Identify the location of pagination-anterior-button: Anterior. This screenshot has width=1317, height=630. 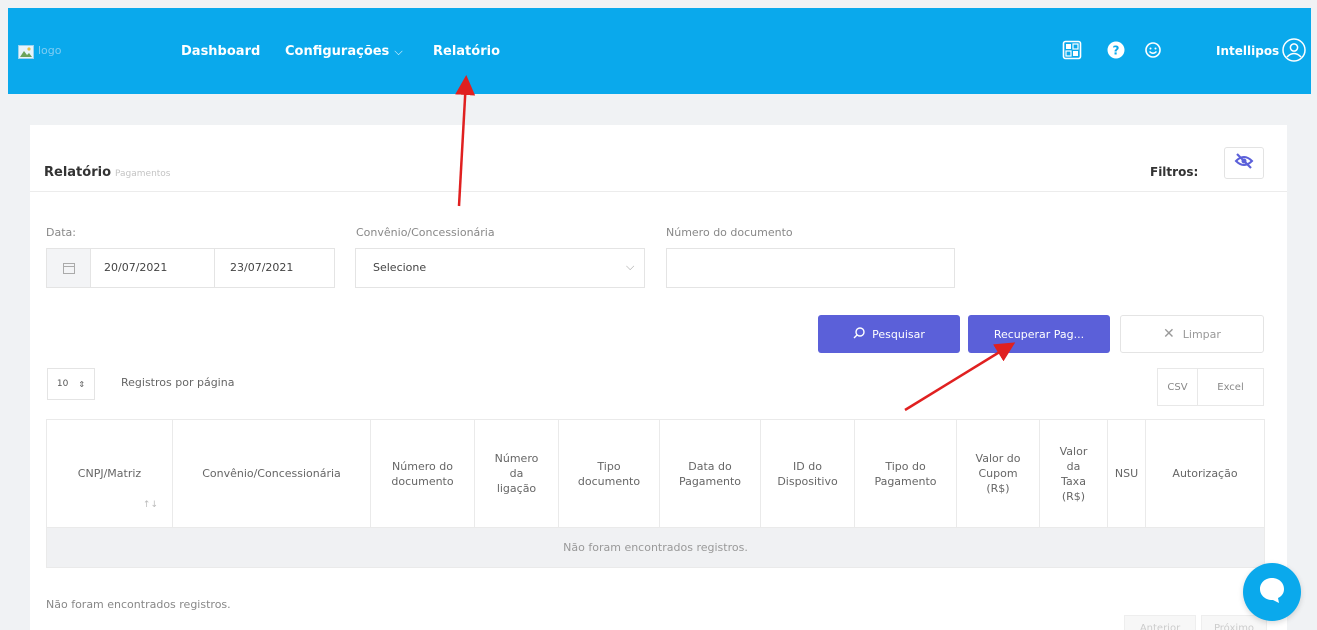
(1160, 622).